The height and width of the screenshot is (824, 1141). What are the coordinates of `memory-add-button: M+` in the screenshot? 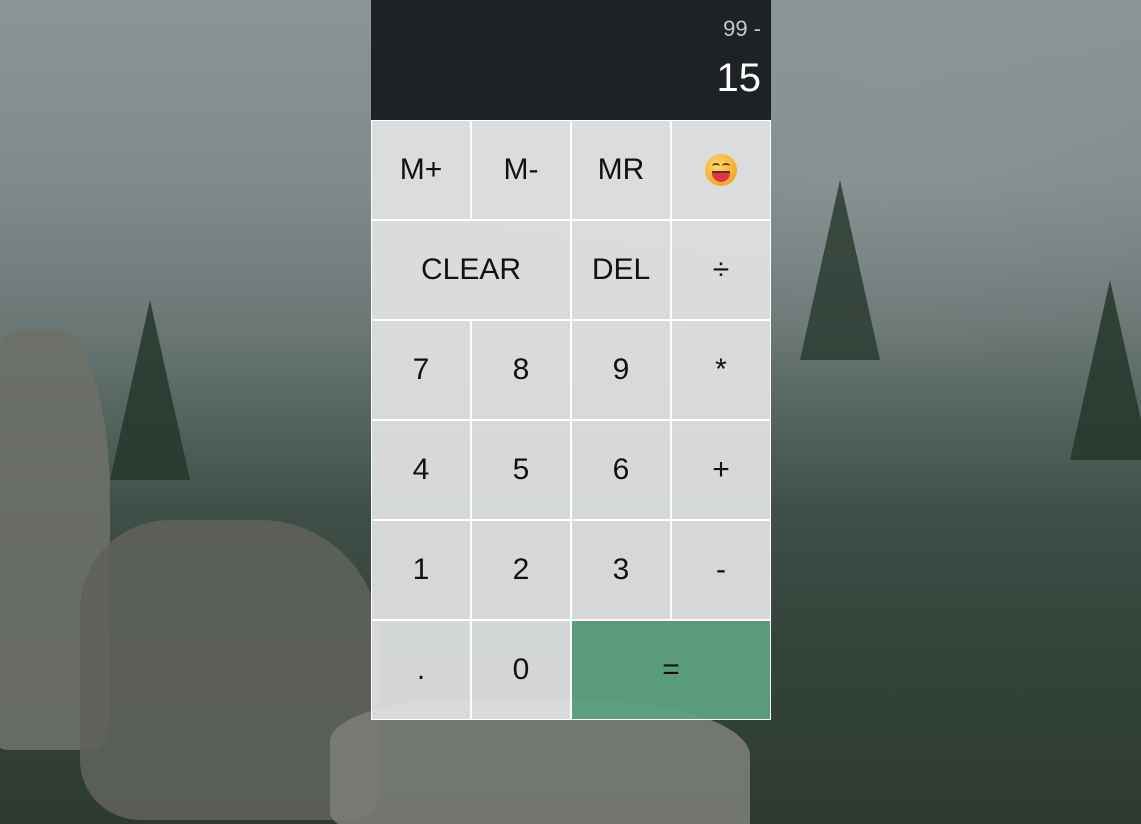 It's located at (421, 170).